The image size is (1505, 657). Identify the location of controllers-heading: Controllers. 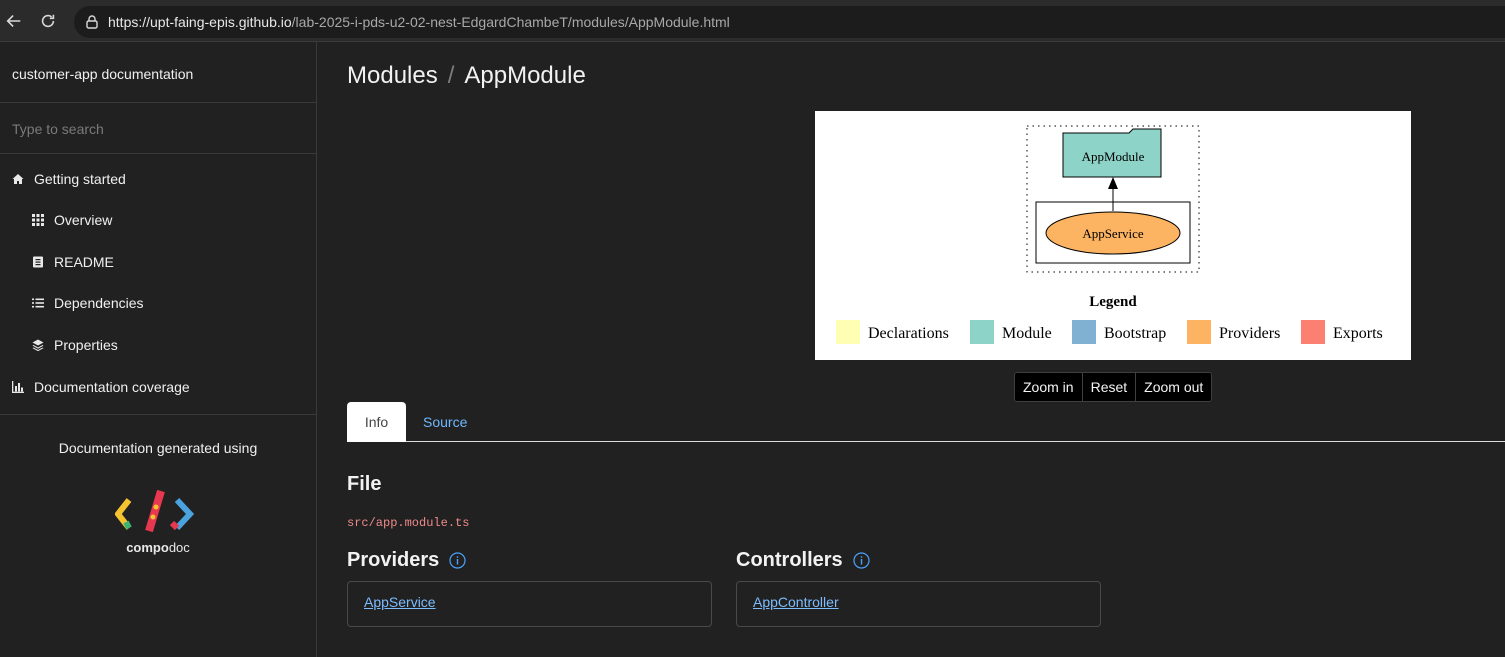
(803, 560).